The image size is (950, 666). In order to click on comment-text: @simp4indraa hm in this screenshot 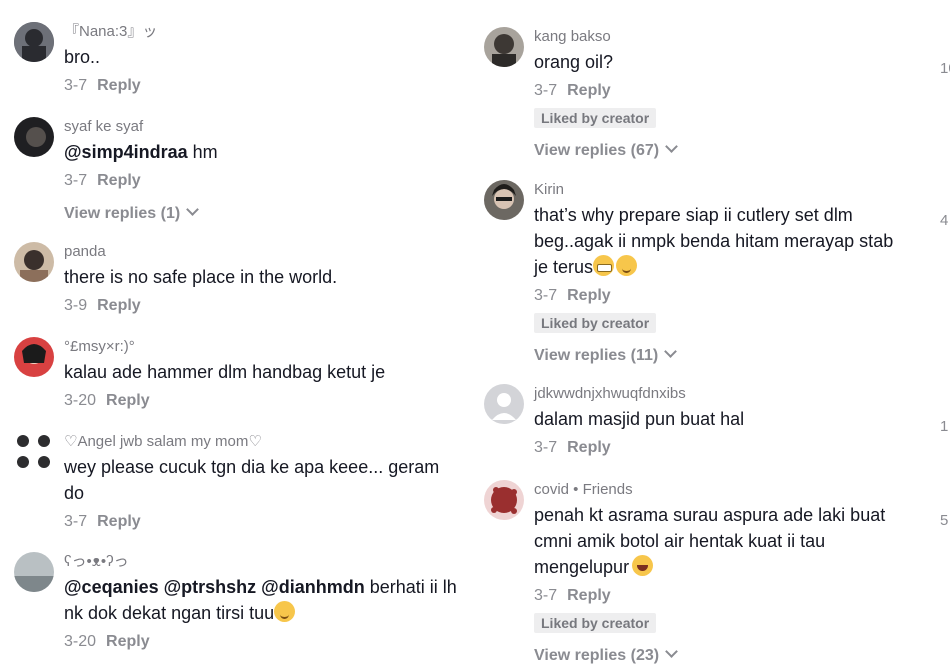, I will do `click(141, 152)`.